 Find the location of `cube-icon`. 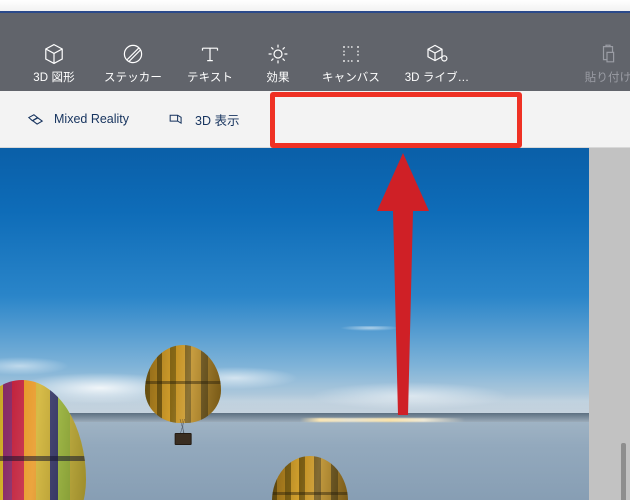

cube-icon is located at coordinates (54, 54).